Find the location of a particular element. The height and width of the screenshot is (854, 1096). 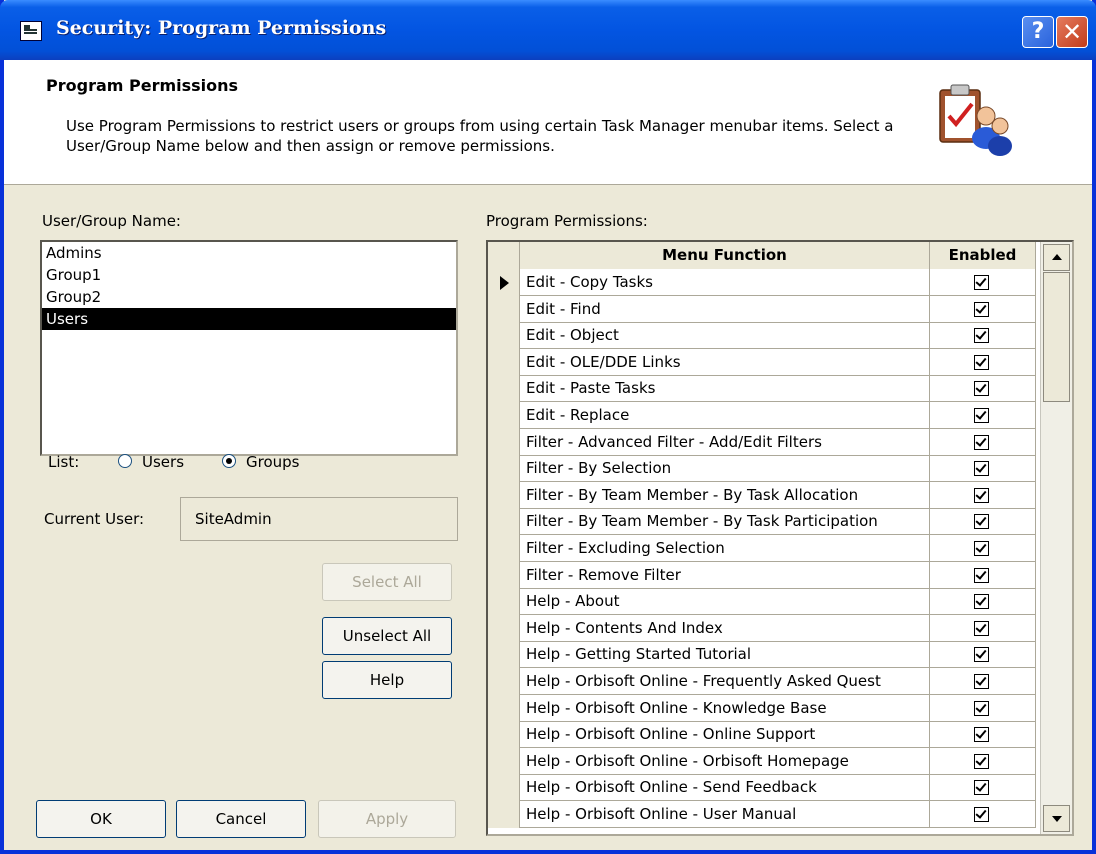

menu-function-cell: Edit - Replace is located at coordinates (725, 415).